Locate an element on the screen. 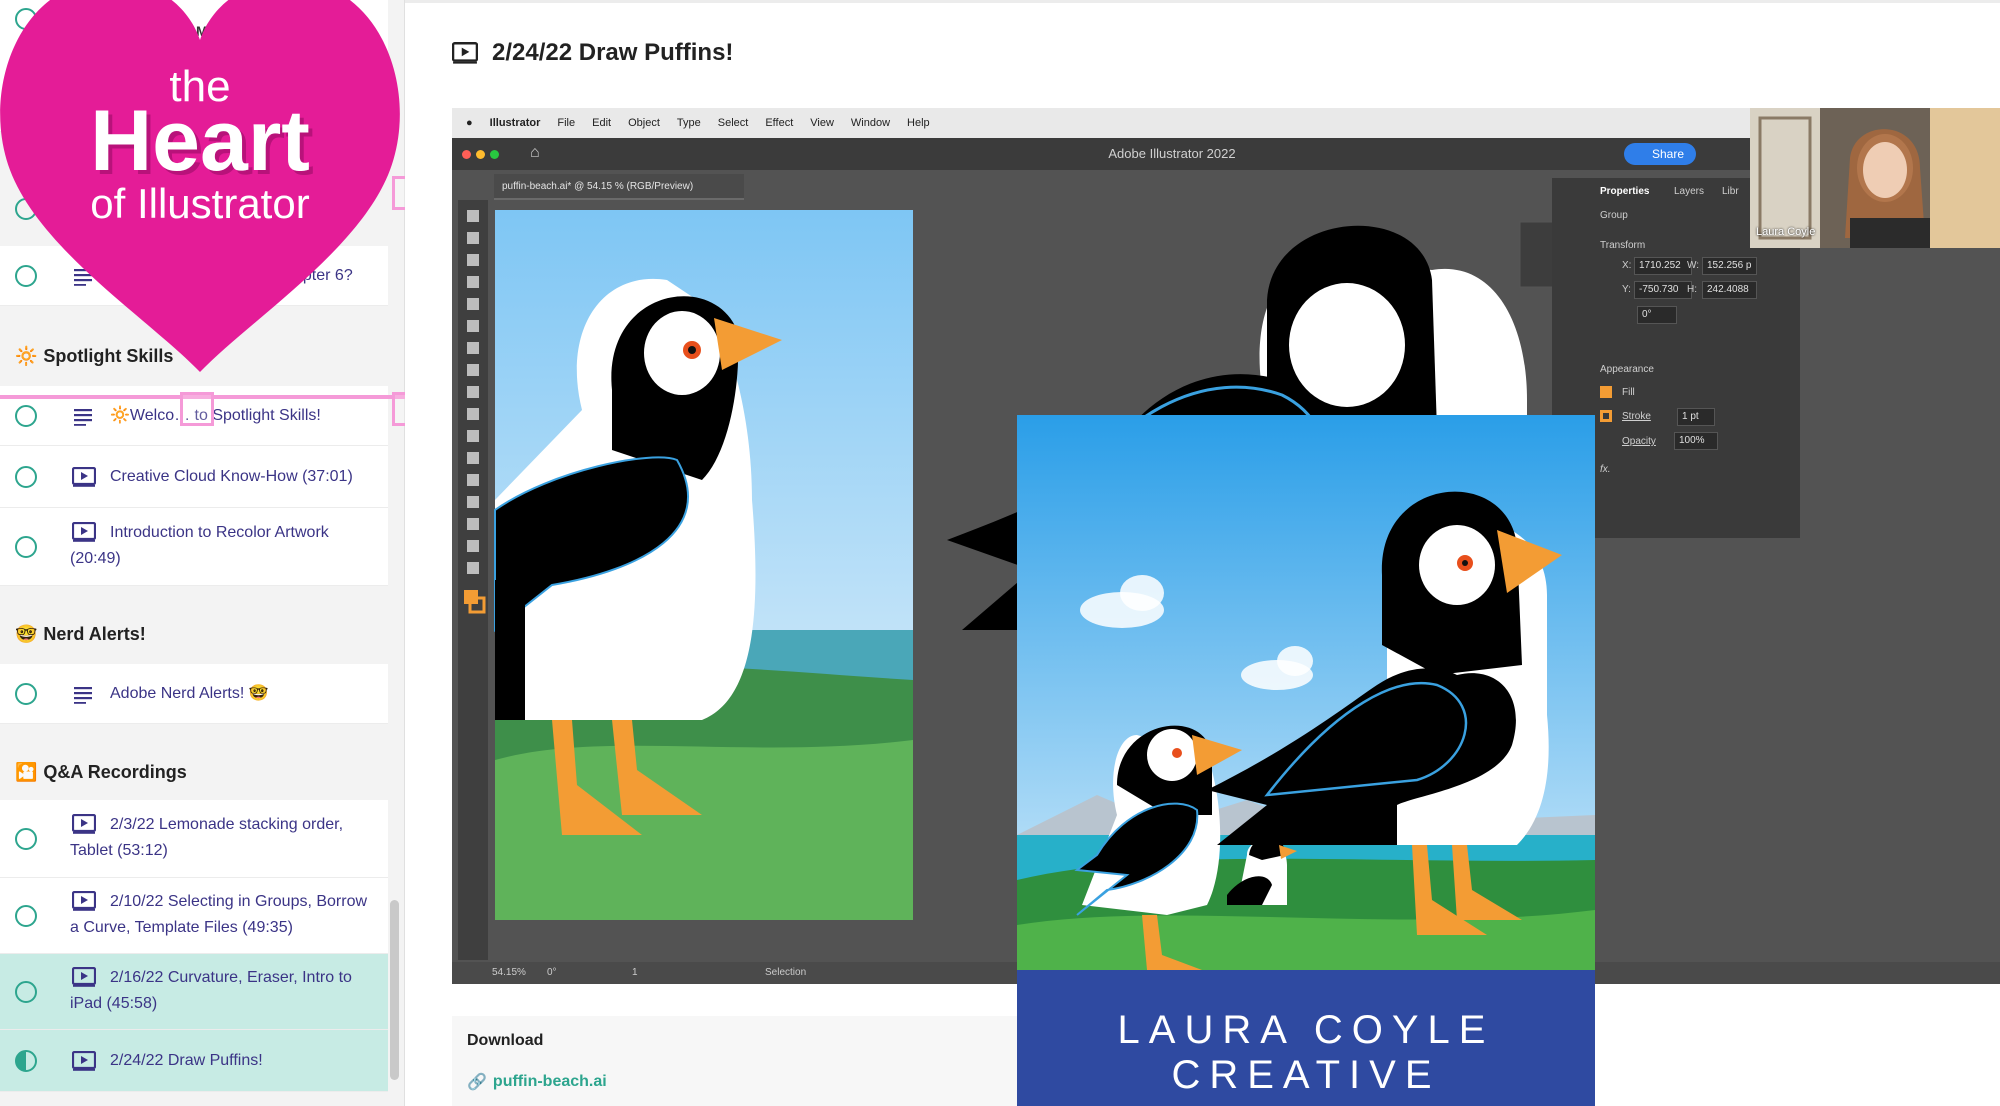 The image size is (2000, 1106). download-file-name: puffin-beach.ai is located at coordinates (549, 1081).